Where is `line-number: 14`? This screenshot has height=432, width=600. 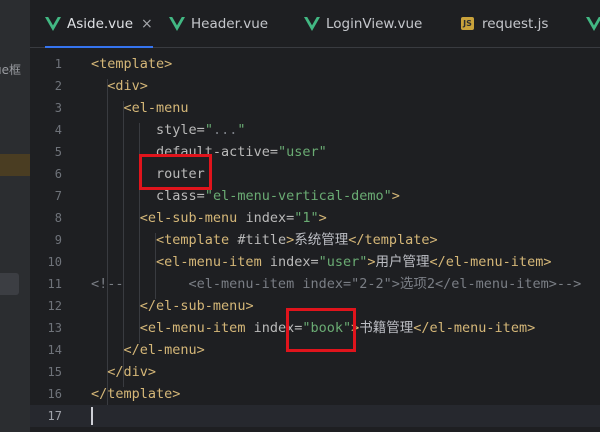 line-number: 14 is located at coordinates (54, 350).